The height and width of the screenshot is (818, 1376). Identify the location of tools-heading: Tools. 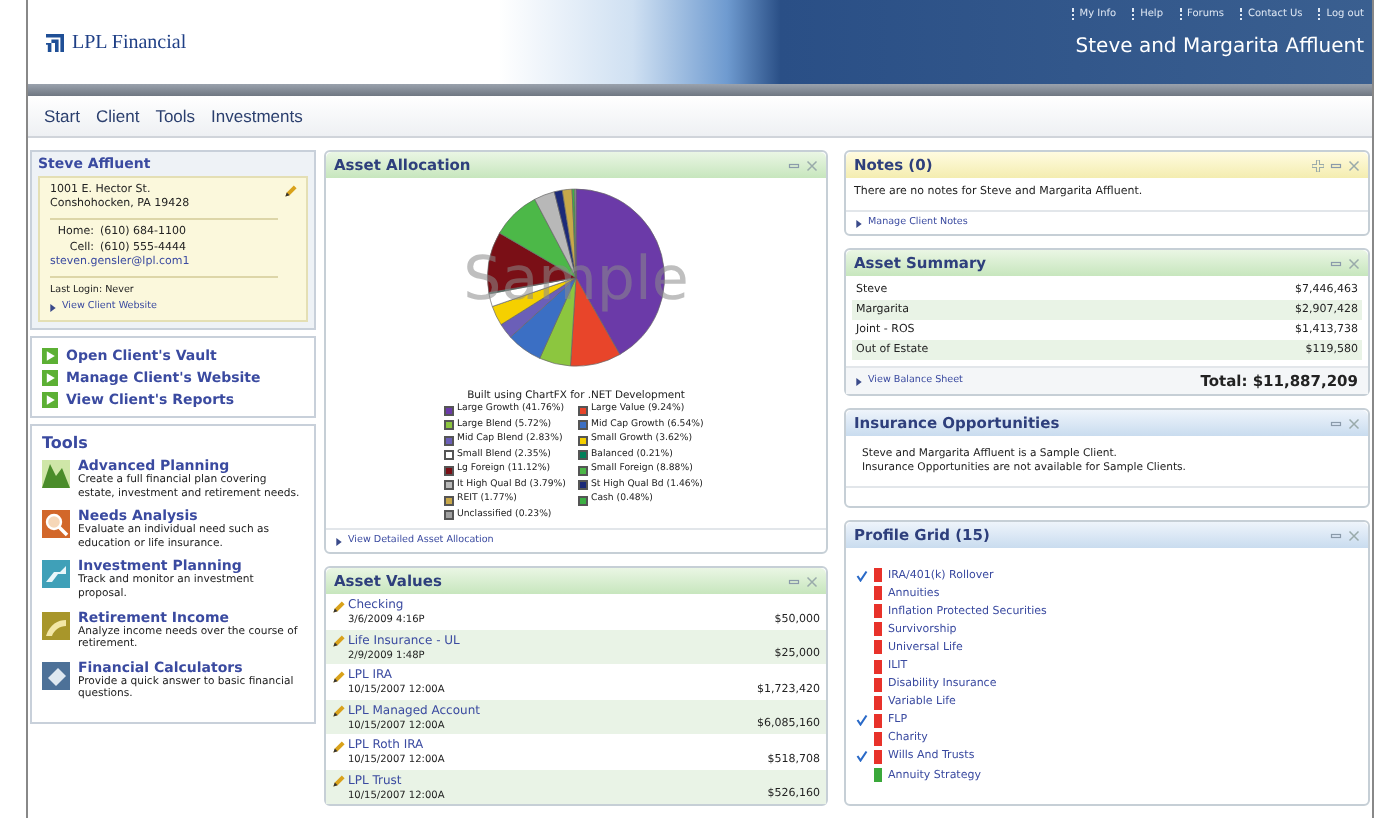
(66, 443).